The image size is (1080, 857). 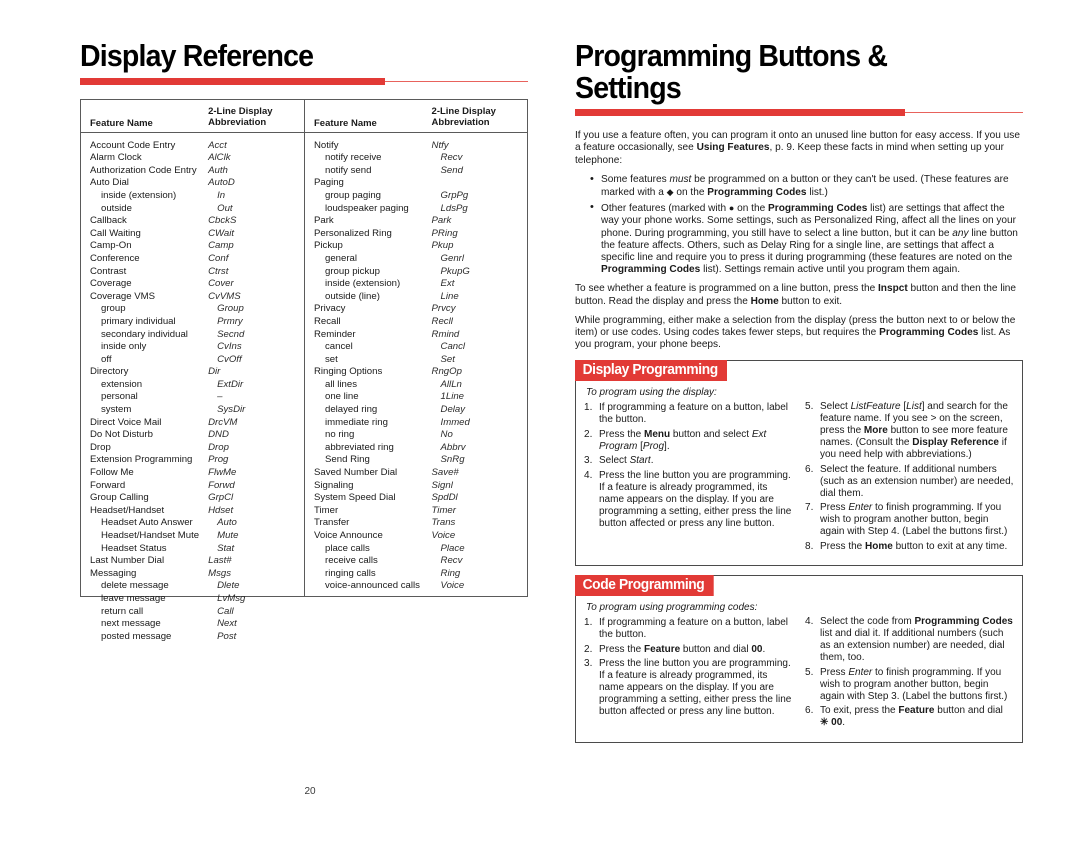 What do you see at coordinates (227, 624) in the screenshot?
I see `abbreviation-cell: Next` at bounding box center [227, 624].